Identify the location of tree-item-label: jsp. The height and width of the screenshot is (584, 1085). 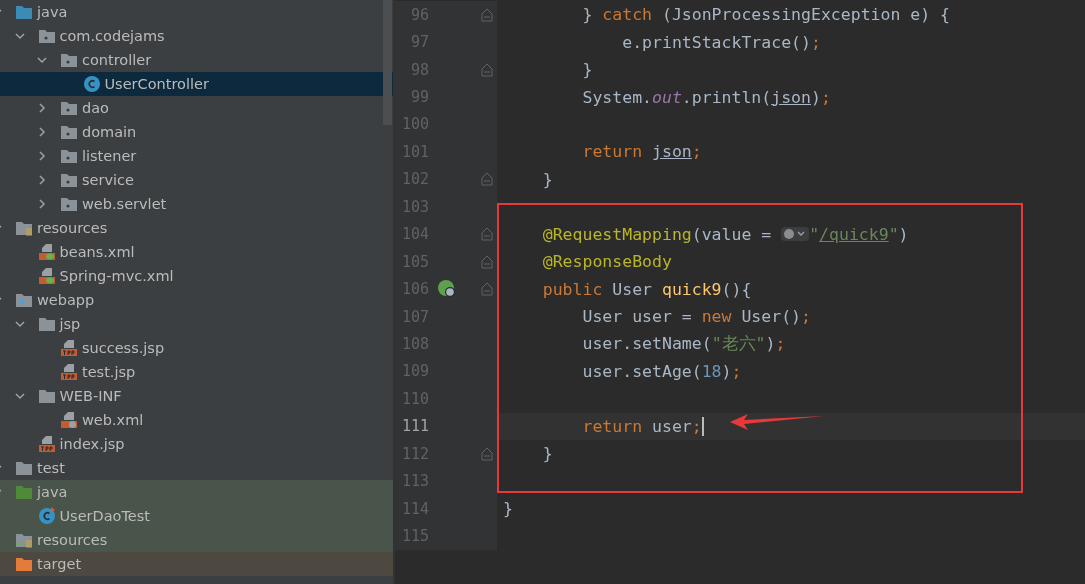
(70, 324).